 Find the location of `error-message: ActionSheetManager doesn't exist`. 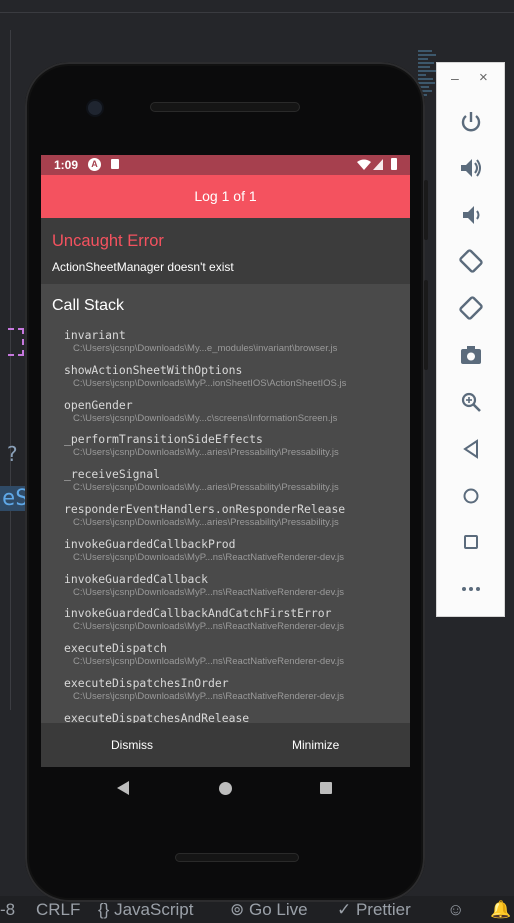

error-message: ActionSheetManager doesn't exist is located at coordinates (143, 267).